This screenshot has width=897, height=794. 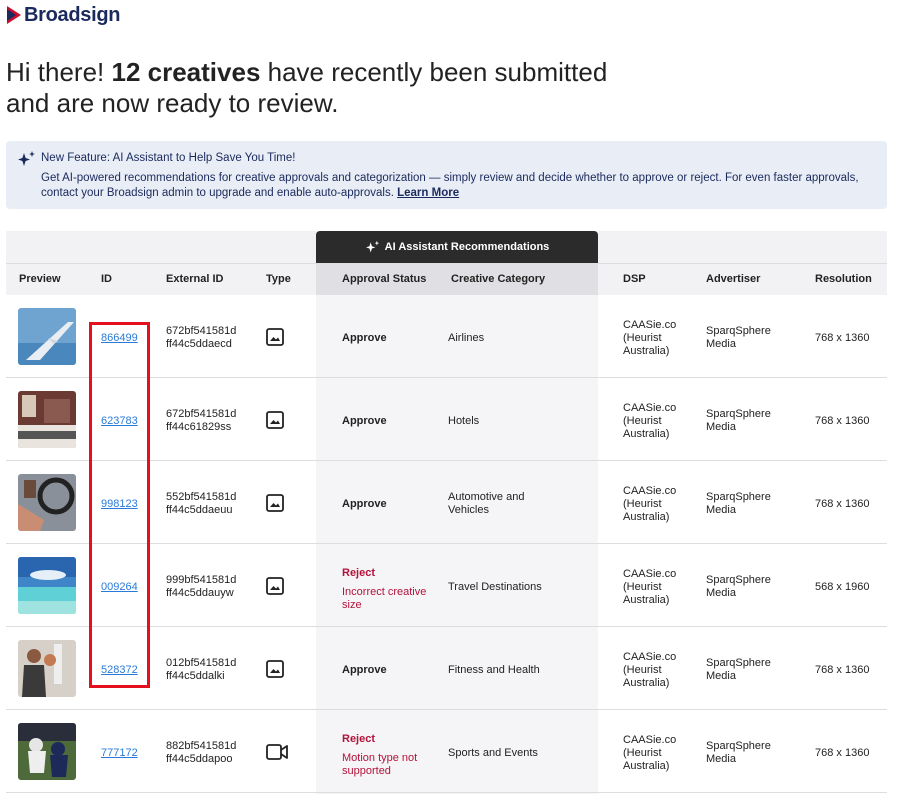 I want to click on ai-recommendations-header: AI Assistant Recommendations, so click(x=457, y=247).